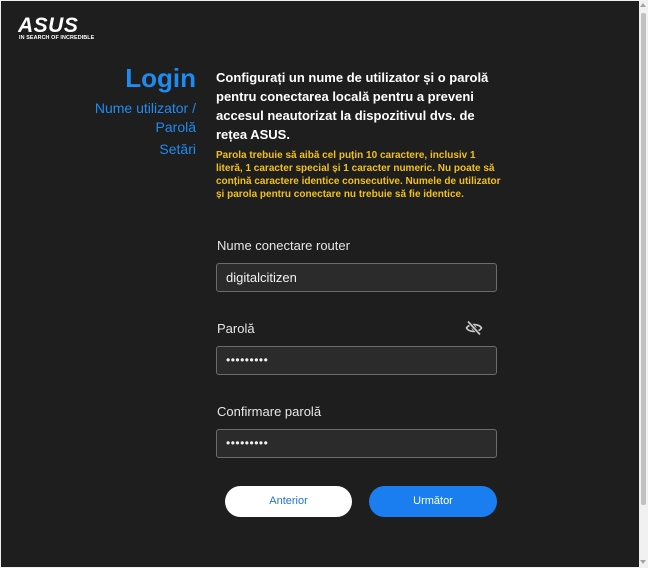  What do you see at coordinates (433, 501) in the screenshot?
I see `next-button: Următor` at bounding box center [433, 501].